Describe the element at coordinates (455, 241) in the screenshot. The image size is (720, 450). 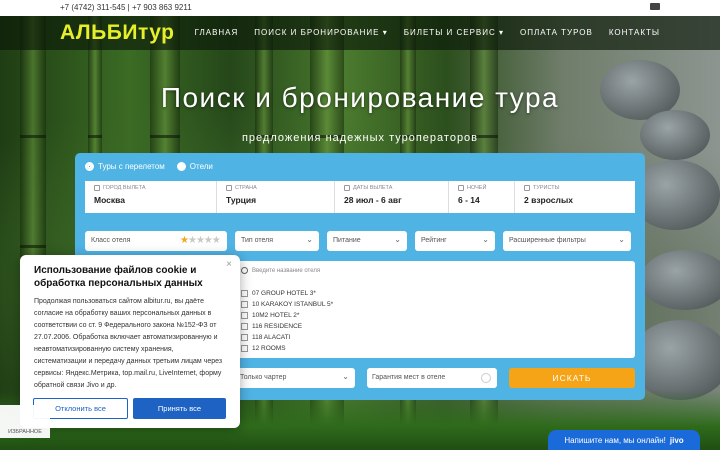
I see `rating-select: Рейтинг ⌄` at that location.